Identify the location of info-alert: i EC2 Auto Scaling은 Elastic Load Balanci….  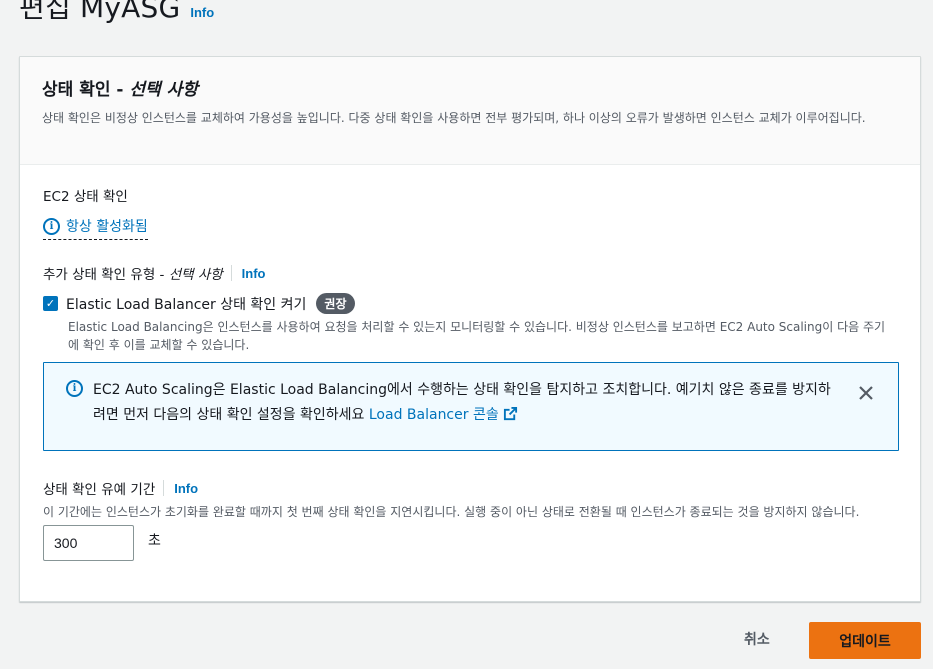
(471, 406).